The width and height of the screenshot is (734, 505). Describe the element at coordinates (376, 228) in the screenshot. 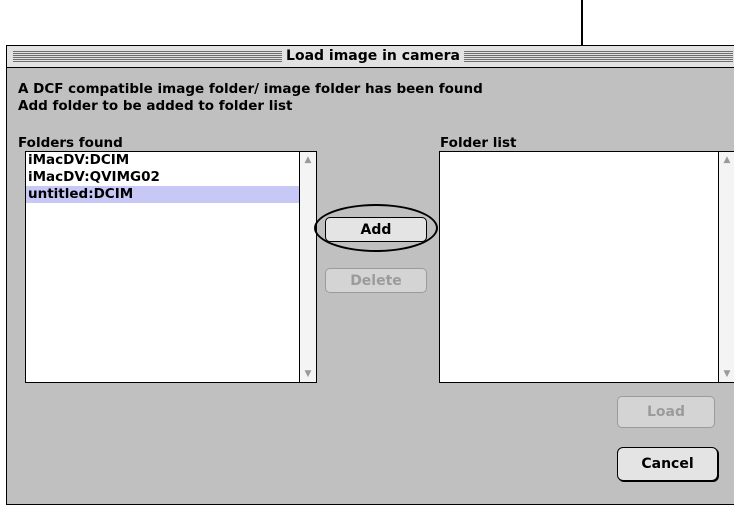

I see `callout-circle-annotation` at that location.